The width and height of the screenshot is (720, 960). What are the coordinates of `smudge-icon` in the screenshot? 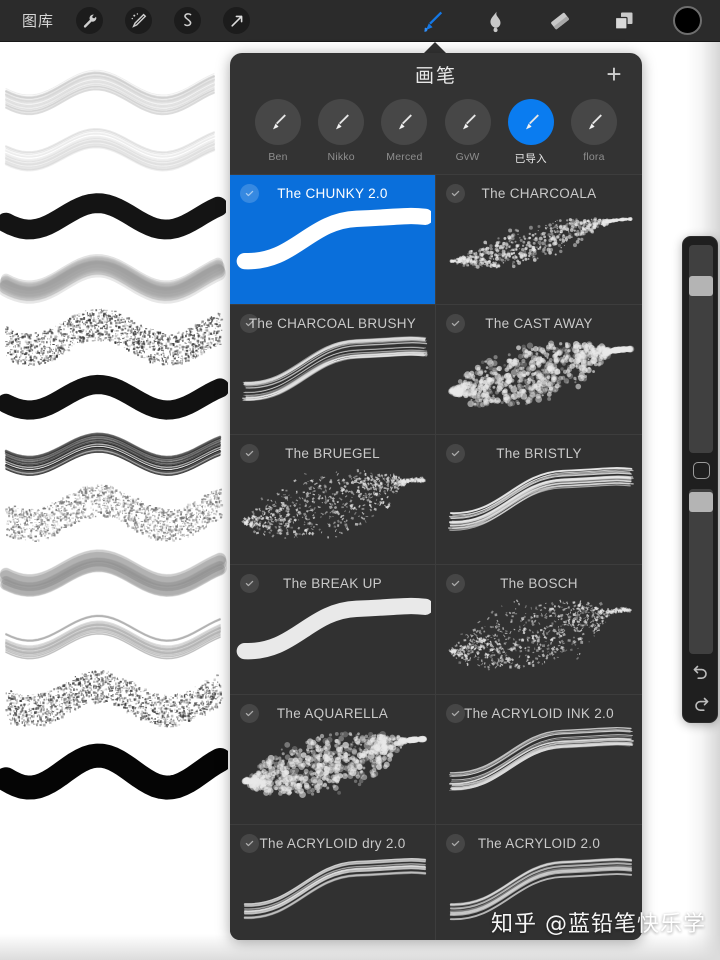 It's located at (496, 21).